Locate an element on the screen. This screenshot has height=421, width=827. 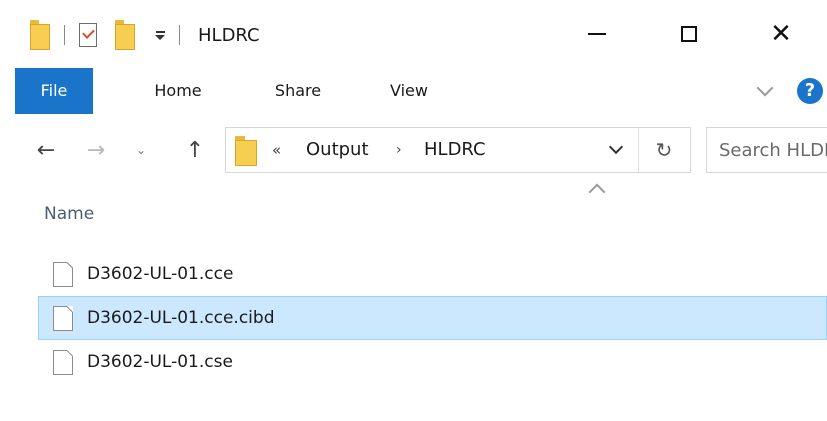
close-button: ✕ is located at coordinates (781, 34).